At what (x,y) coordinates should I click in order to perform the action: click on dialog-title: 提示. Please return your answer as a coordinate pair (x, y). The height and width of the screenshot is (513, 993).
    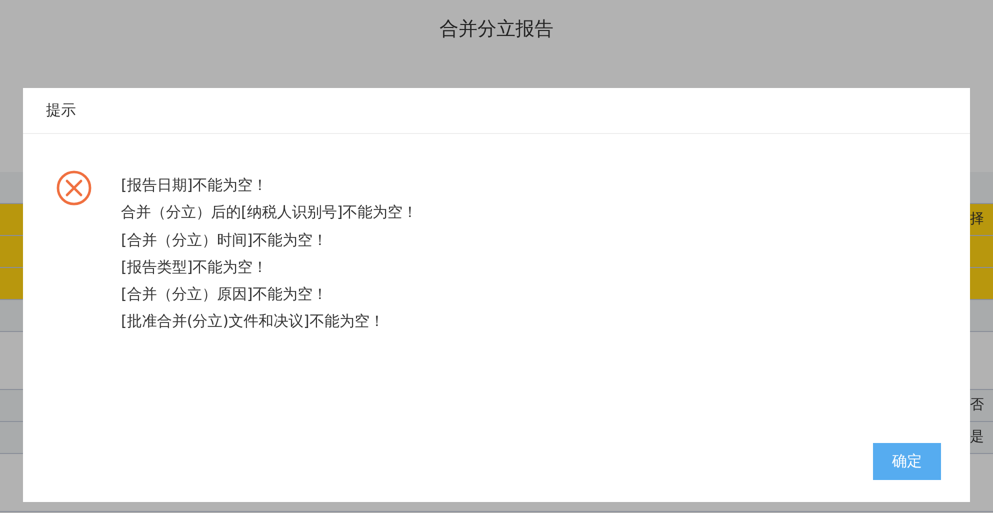
    Looking at the image, I should click on (61, 111).